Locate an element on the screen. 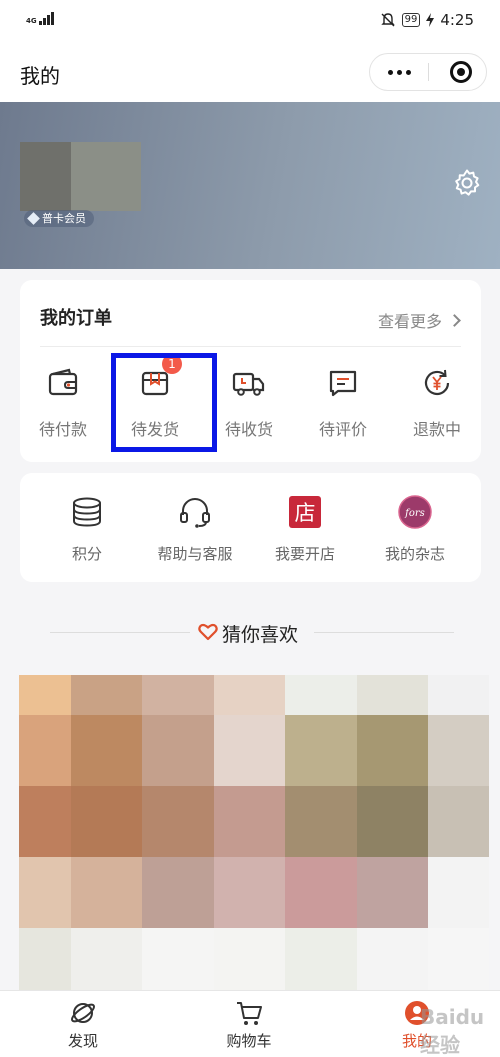 This screenshot has width=500, height=1057. order-label: 退款中 is located at coordinates (436, 429).